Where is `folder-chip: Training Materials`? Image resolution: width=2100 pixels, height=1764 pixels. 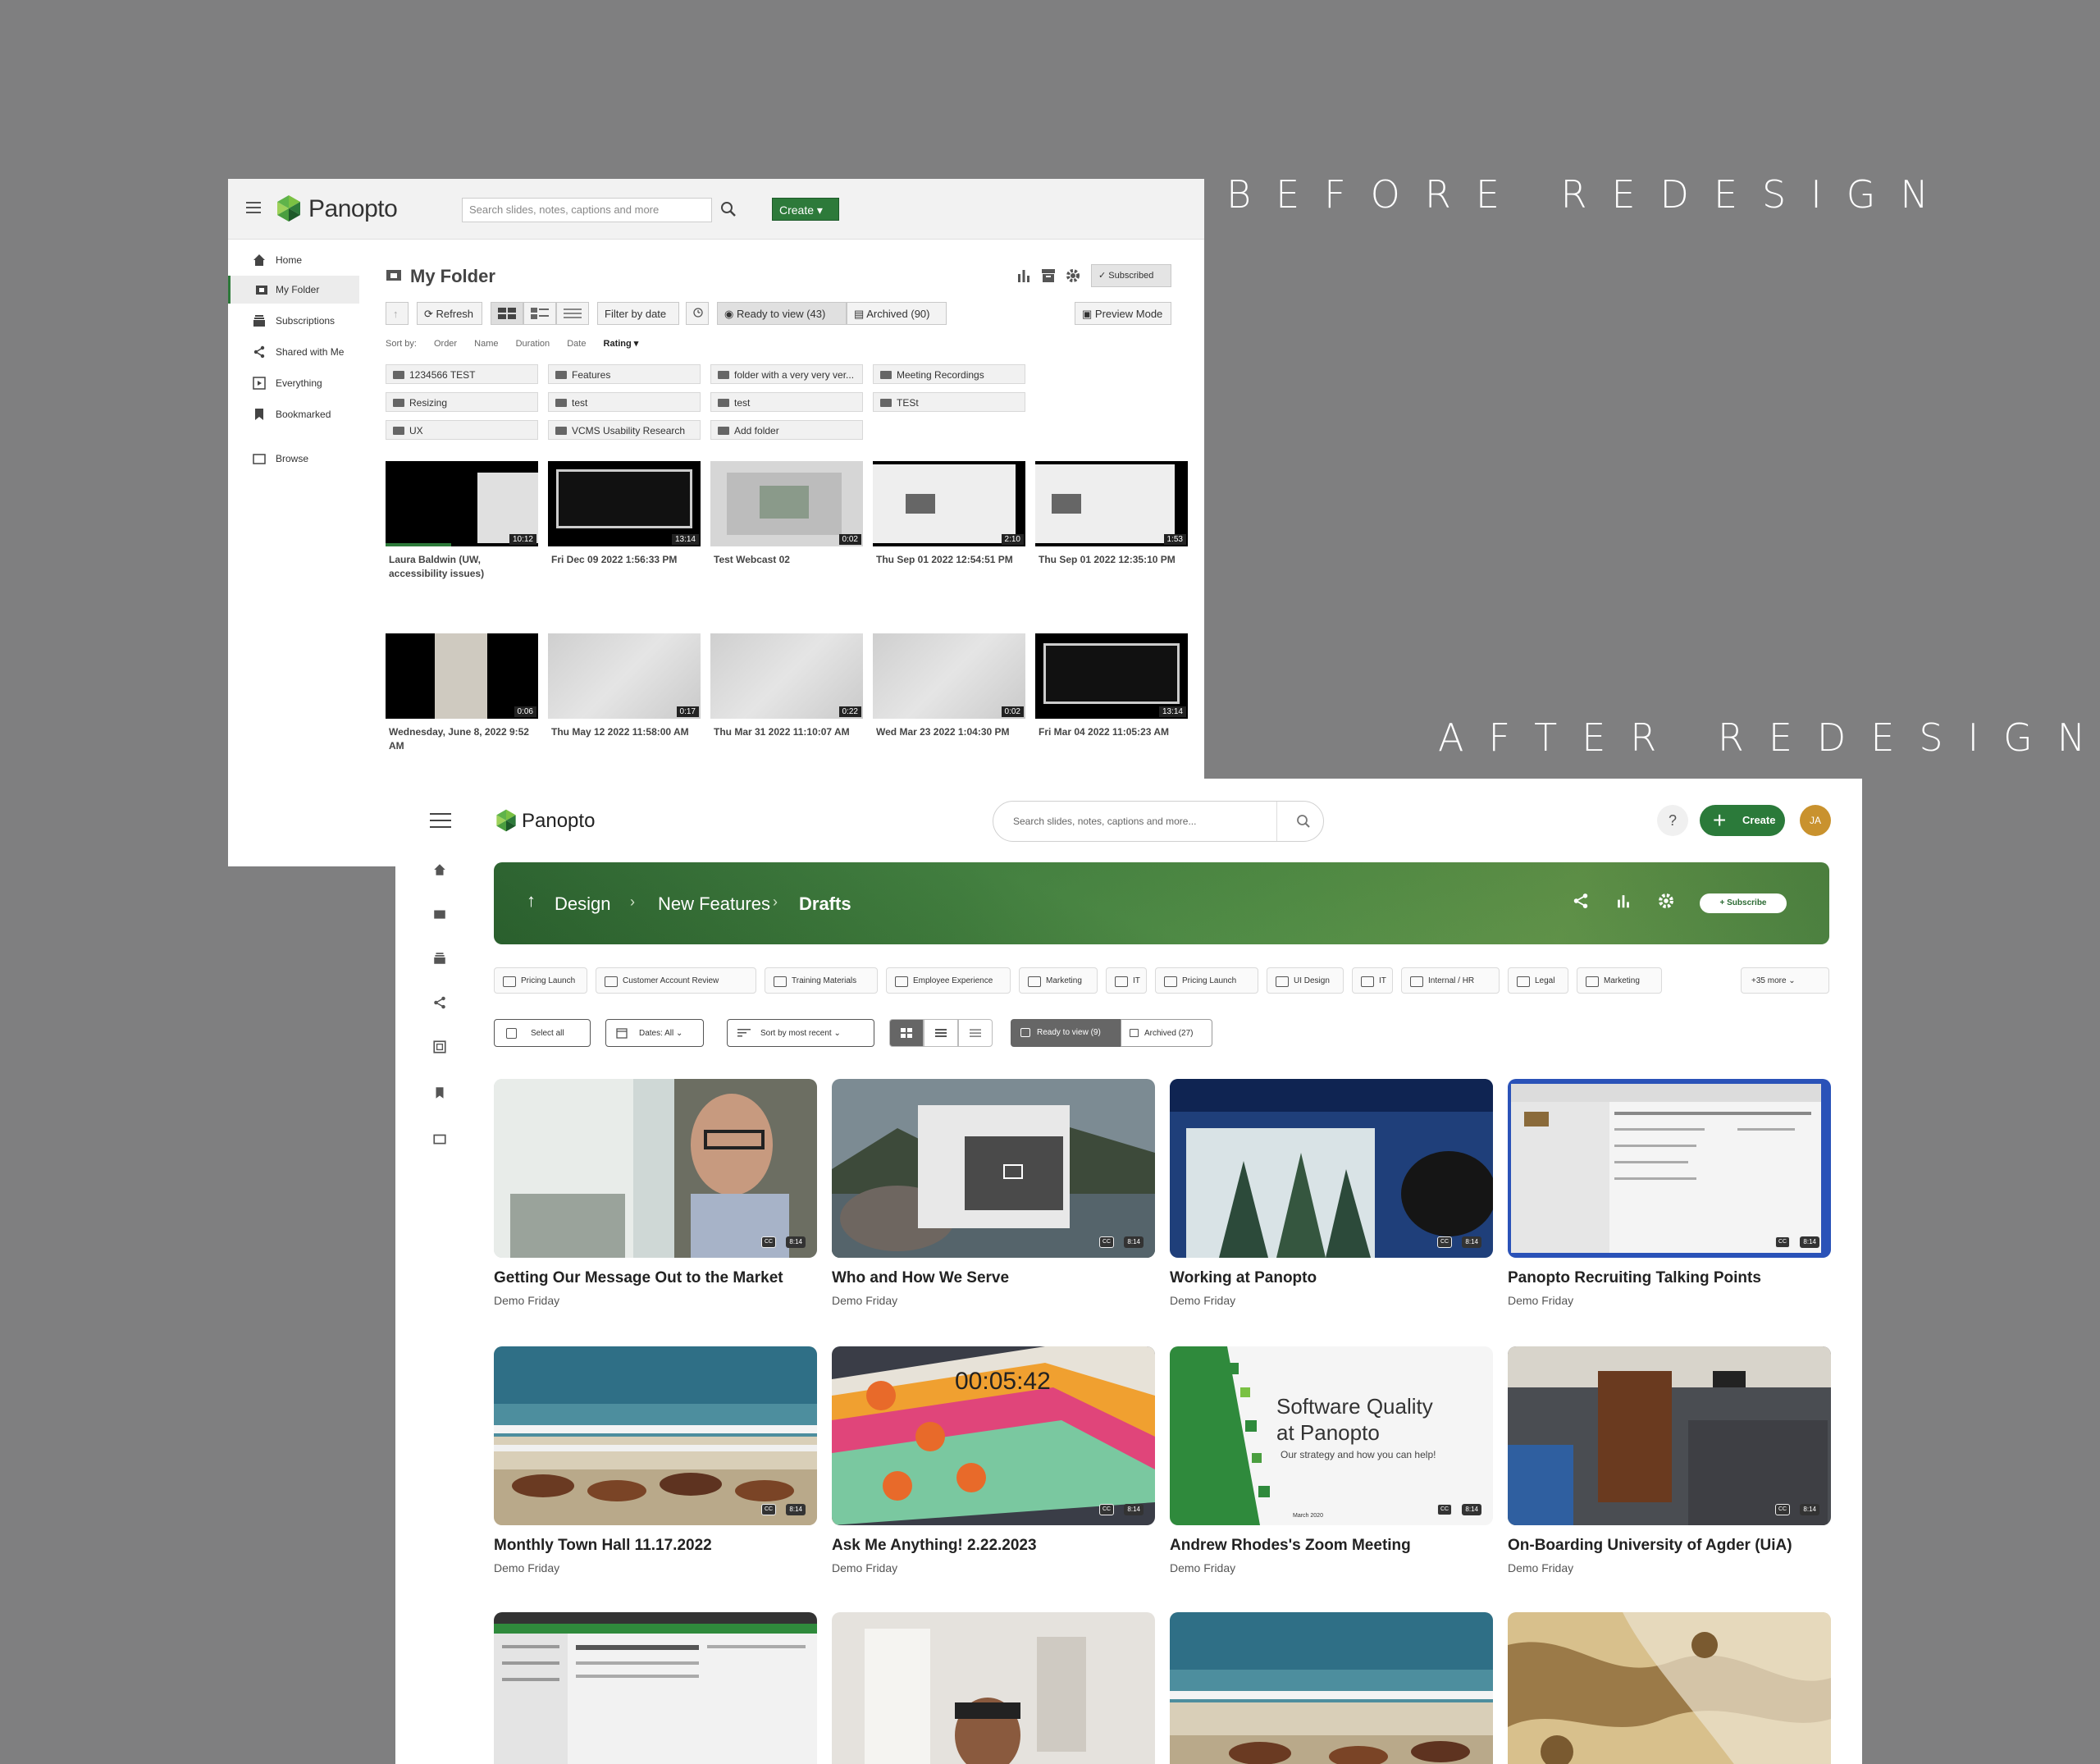
folder-chip: Training Materials is located at coordinates (822, 980).